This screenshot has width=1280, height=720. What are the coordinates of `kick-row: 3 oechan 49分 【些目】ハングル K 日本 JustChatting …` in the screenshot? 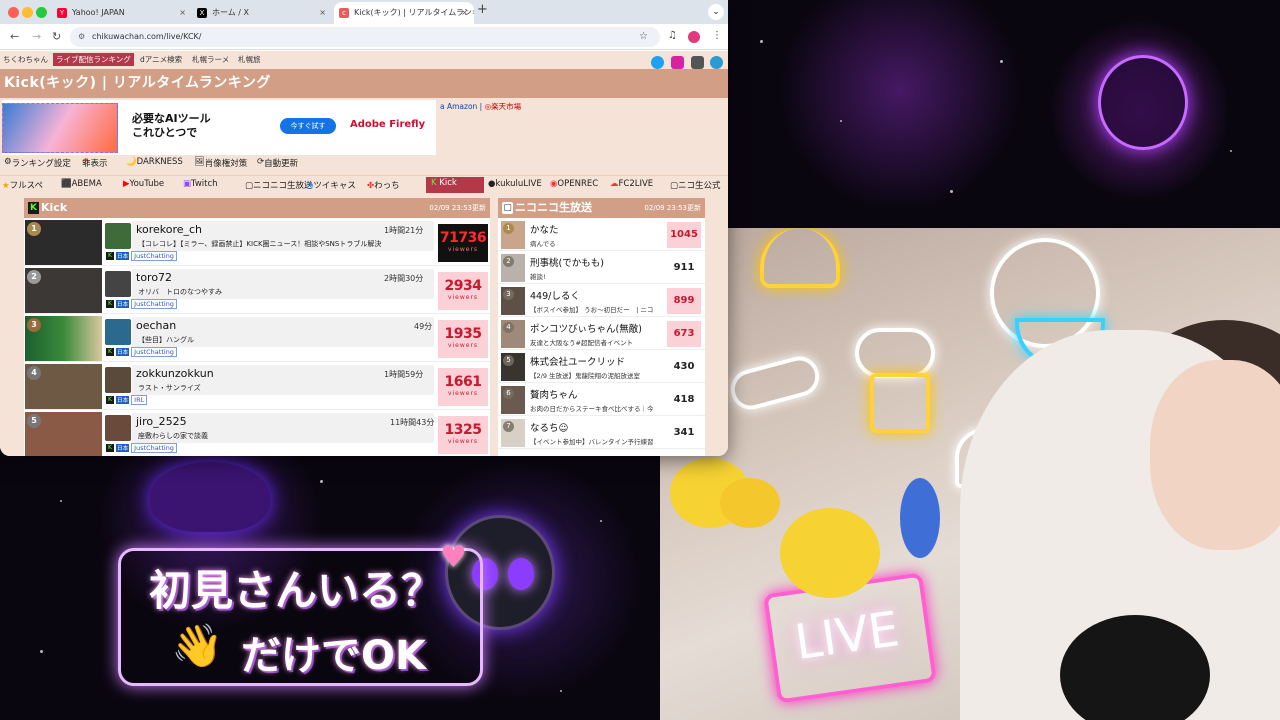 It's located at (257, 338).